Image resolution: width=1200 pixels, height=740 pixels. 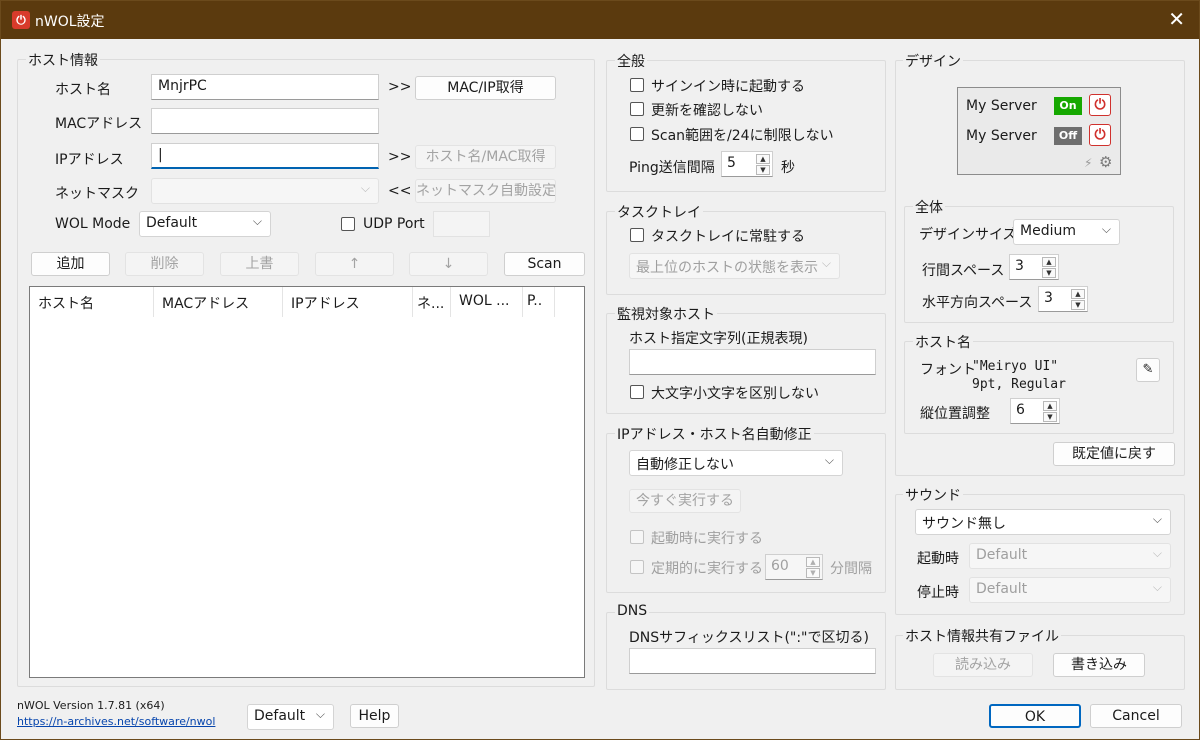 What do you see at coordinates (637, 134) in the screenshot?
I see `scan-limit-checkbox` at bounding box center [637, 134].